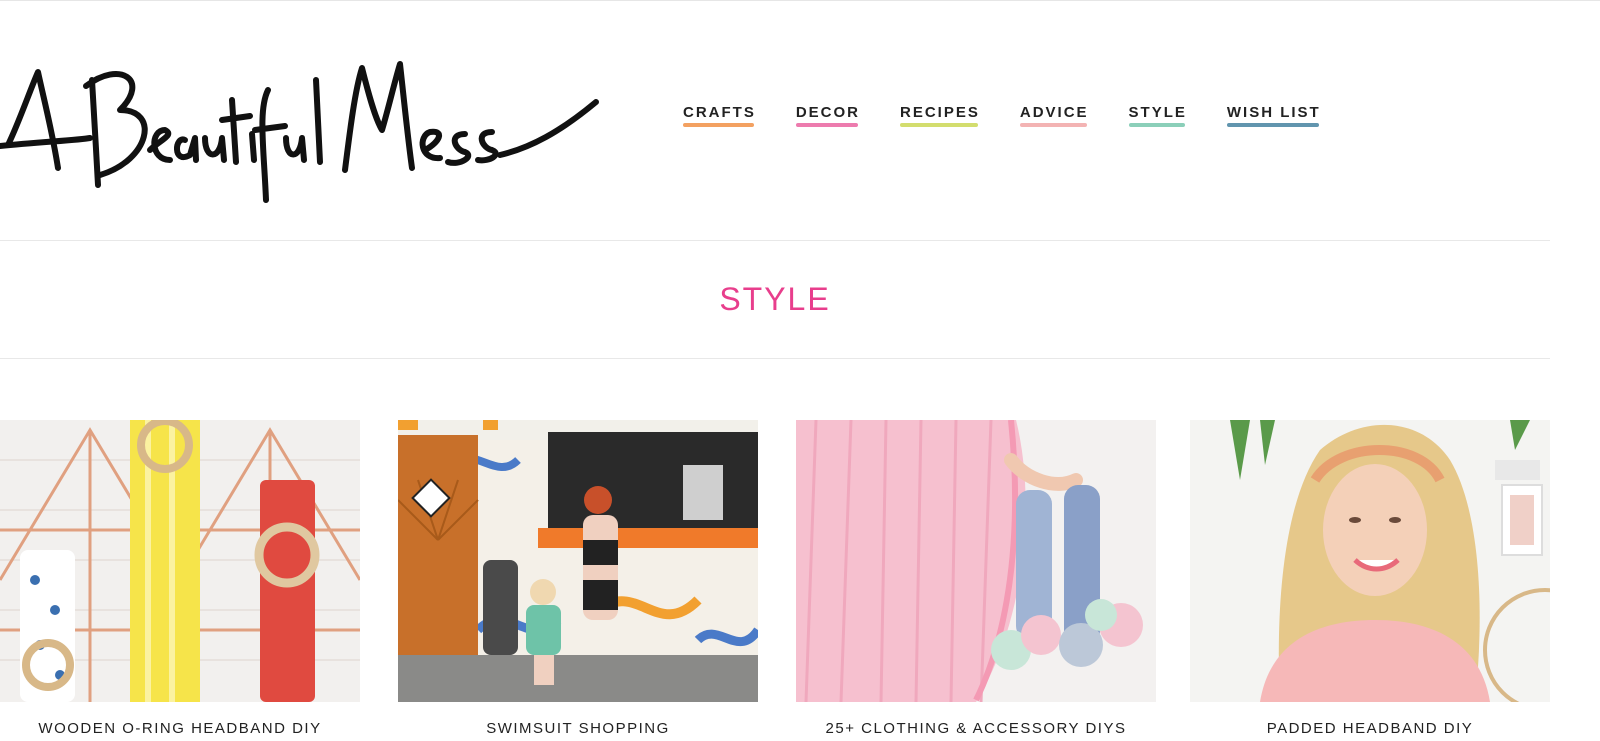 The height and width of the screenshot is (741, 1600). I want to click on nav-item-recipes: RECIPES, so click(940, 115).